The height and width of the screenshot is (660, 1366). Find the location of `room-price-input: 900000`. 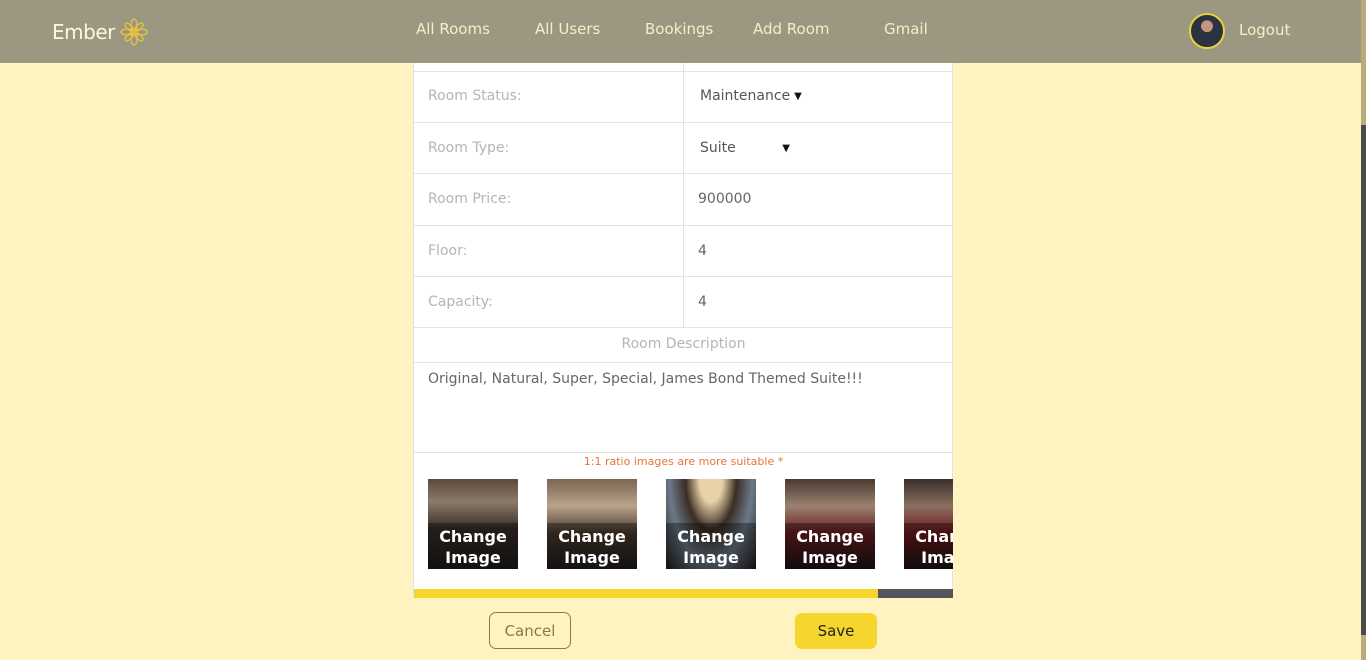

room-price-input: 900000 is located at coordinates (724, 199).